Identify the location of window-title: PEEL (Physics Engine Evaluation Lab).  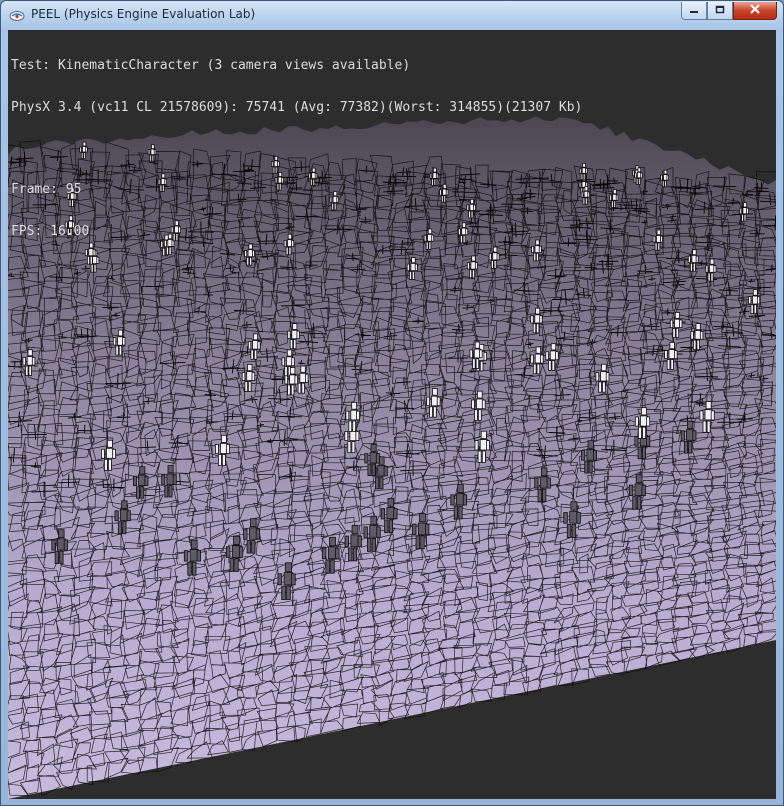
(143, 14).